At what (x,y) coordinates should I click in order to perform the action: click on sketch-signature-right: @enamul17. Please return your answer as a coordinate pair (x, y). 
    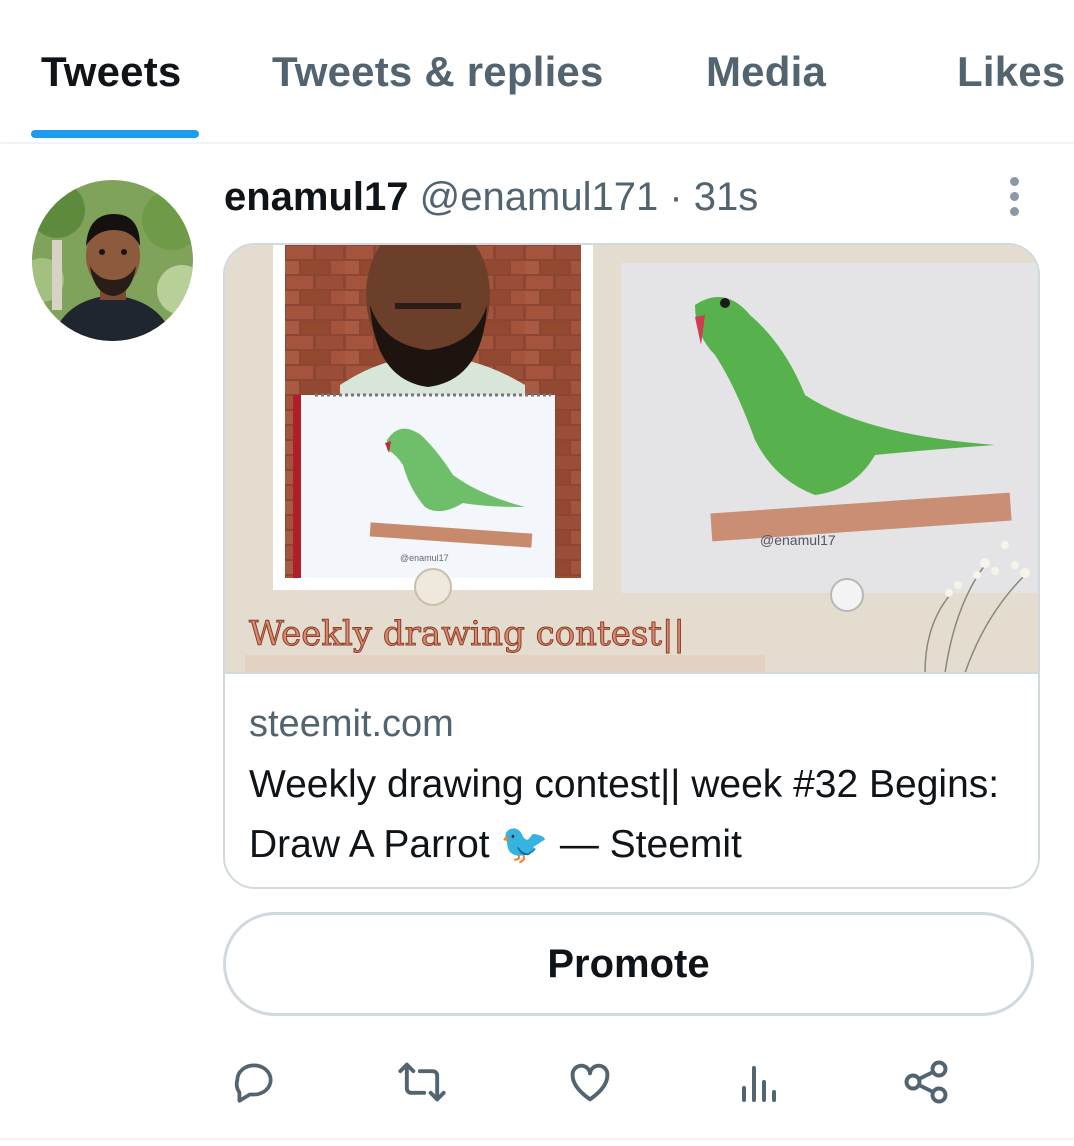
    Looking at the image, I should click on (798, 540).